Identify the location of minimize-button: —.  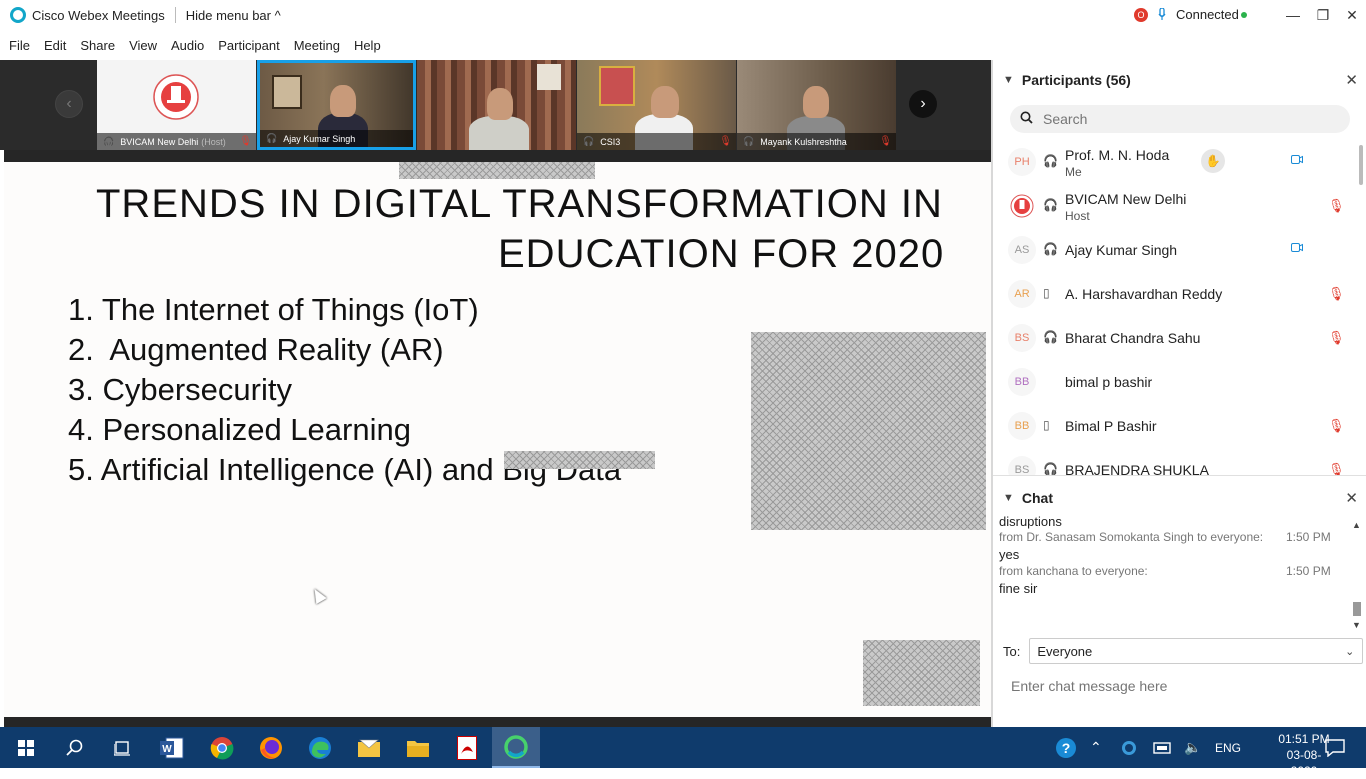
(1293, 15).